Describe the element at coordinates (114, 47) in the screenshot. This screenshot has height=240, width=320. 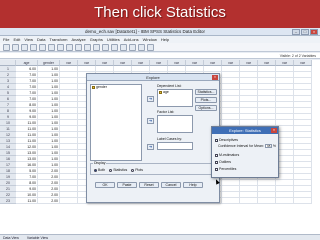
I see `split-file-icon` at that location.